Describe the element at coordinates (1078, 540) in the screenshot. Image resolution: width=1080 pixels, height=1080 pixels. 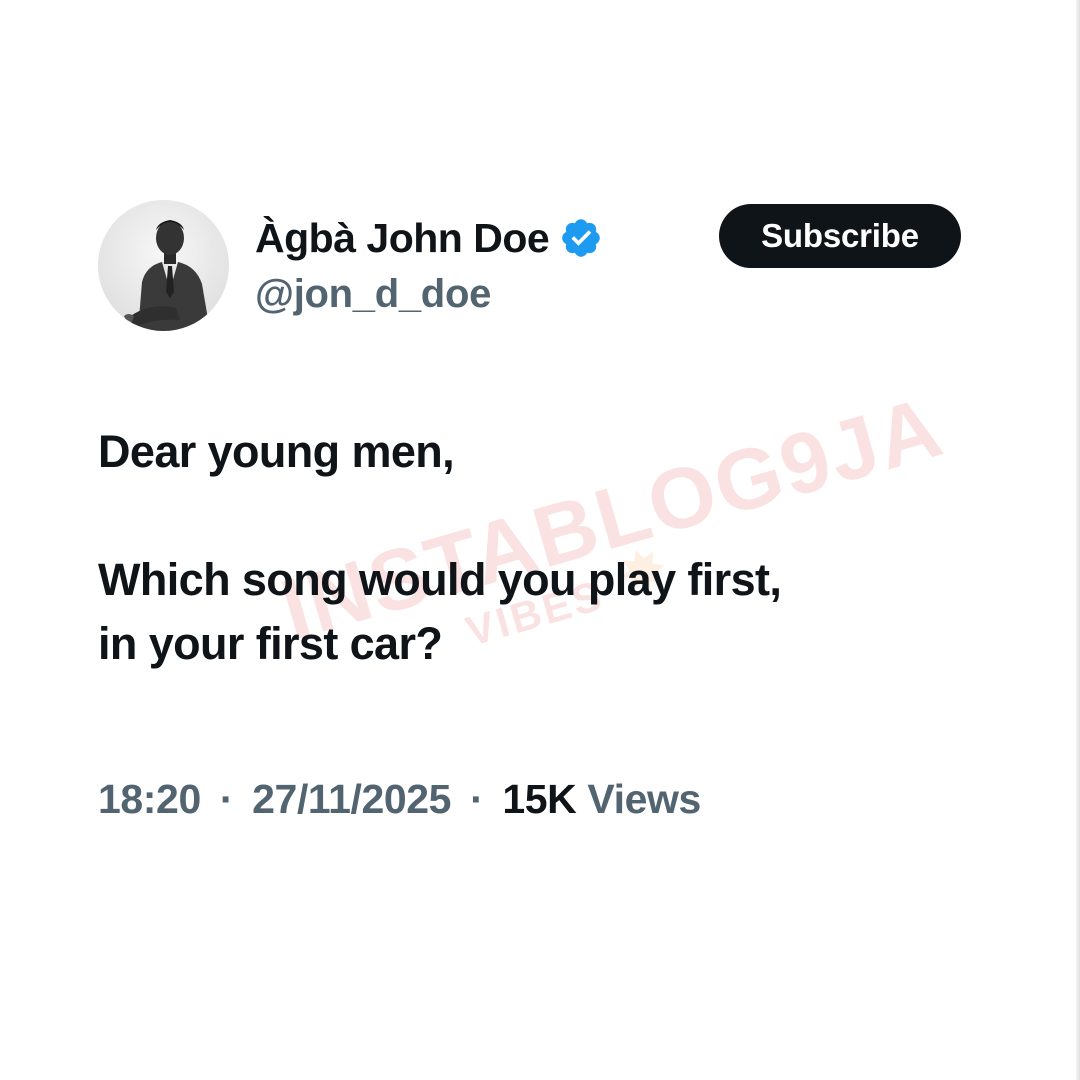
I see `right-edge-shadow` at that location.